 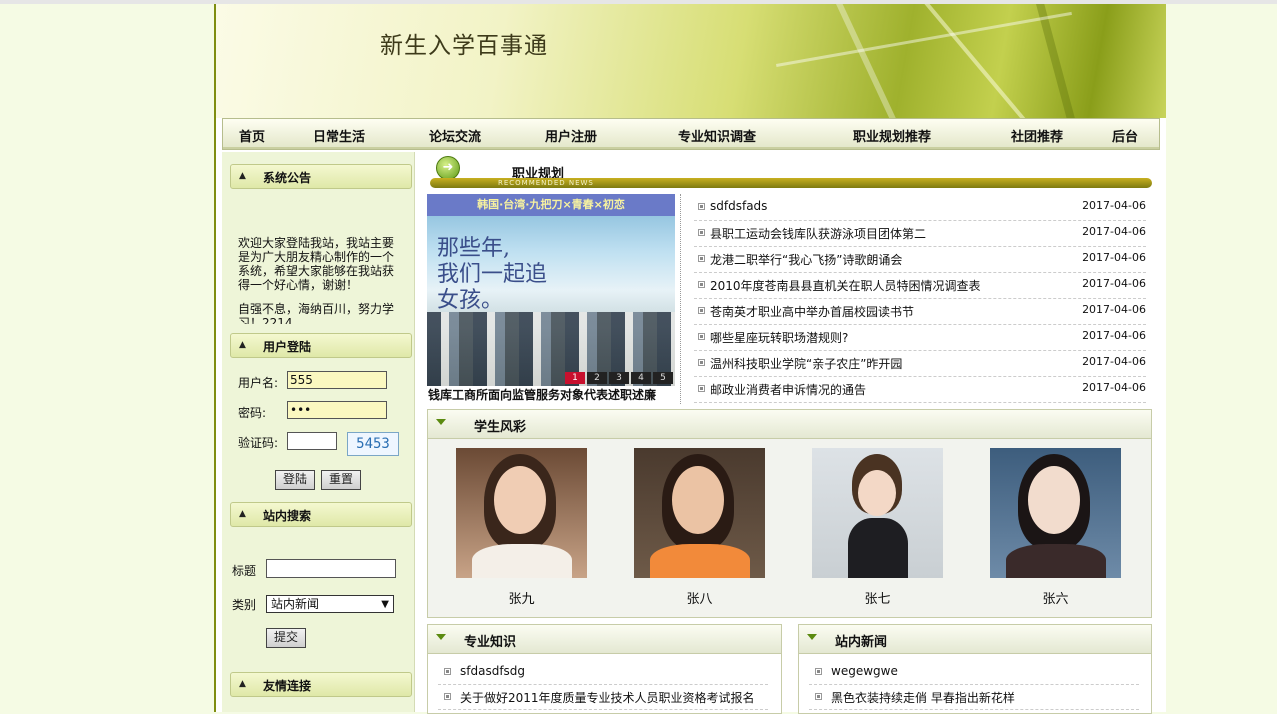 I want to click on nav-career: 职业规划推荐, so click(x=892, y=135).